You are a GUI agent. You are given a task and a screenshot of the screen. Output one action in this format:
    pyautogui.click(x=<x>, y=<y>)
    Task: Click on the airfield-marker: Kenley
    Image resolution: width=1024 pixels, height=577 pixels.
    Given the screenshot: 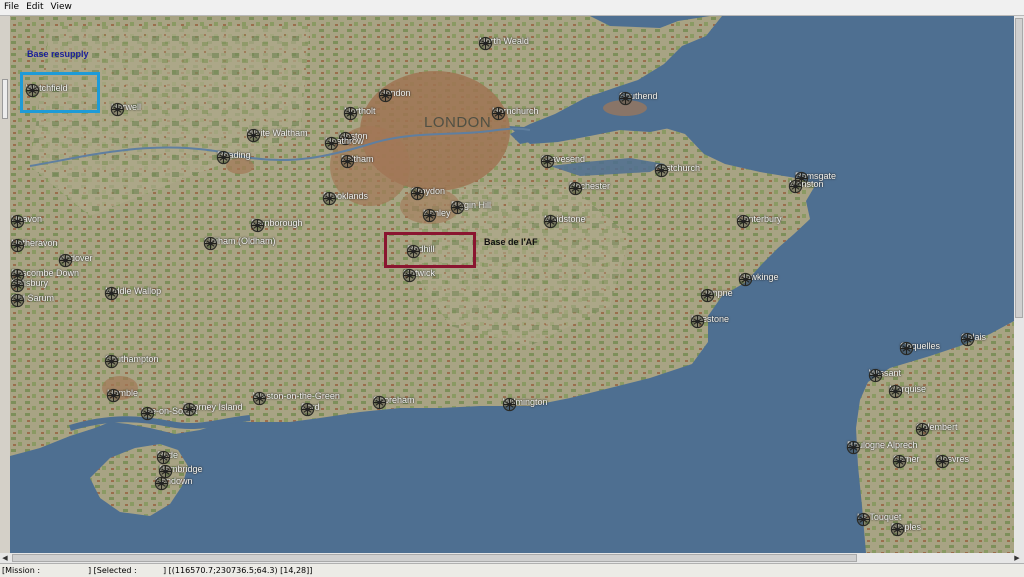 What is the action you would take?
    pyautogui.click(x=436, y=215)
    